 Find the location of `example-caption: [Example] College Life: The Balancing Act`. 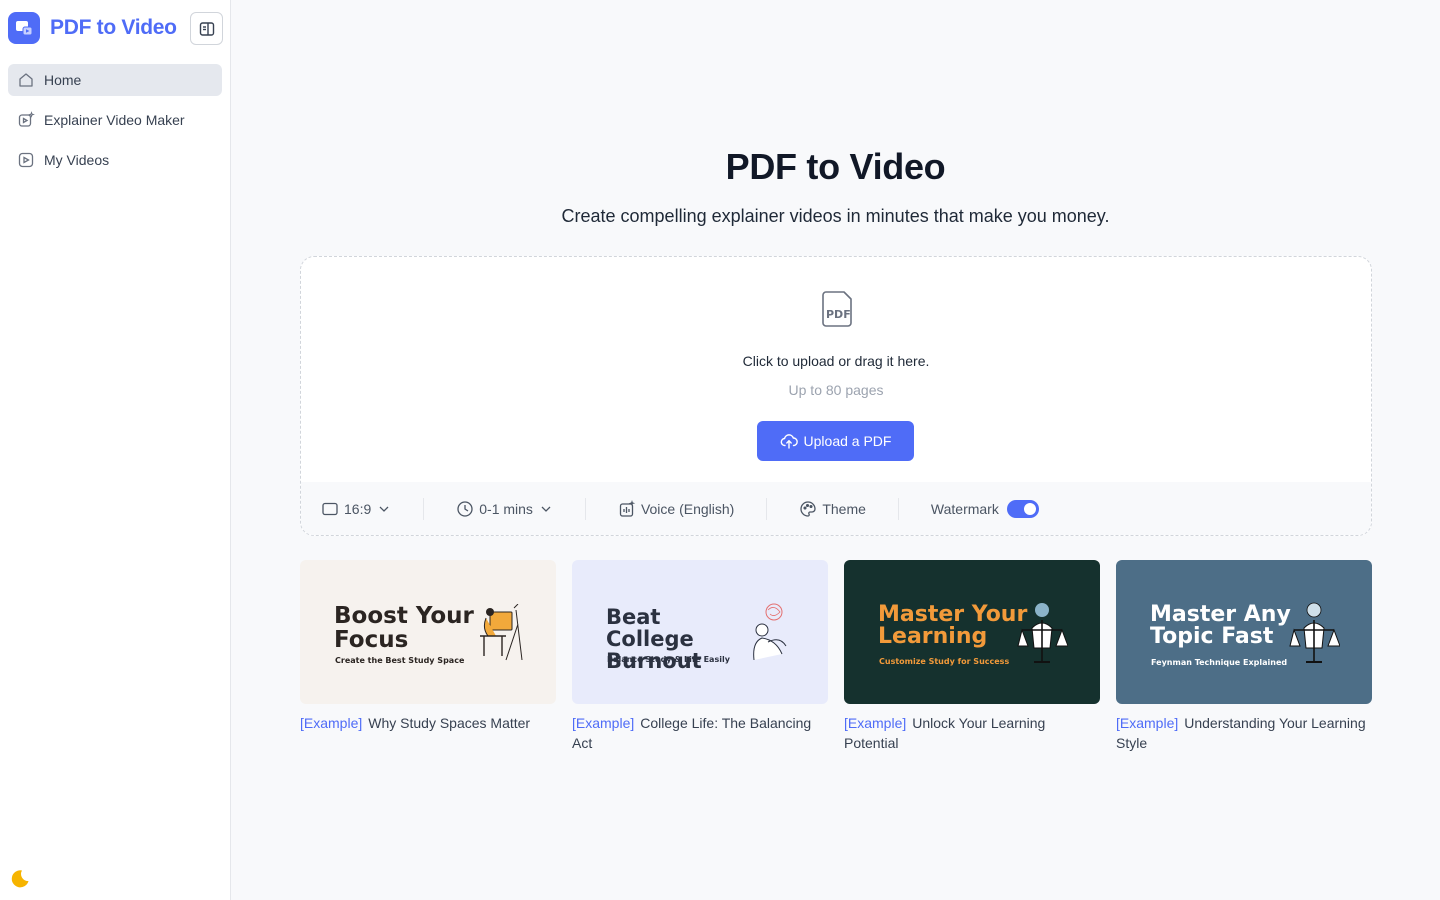

example-caption: [Example] College Life: The Balancing Act is located at coordinates (700, 733).